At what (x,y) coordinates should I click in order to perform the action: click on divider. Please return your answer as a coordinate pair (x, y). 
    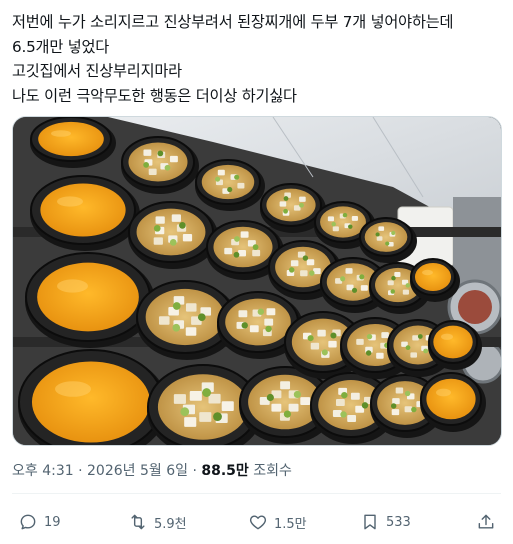
    Looking at the image, I should click on (256, 493).